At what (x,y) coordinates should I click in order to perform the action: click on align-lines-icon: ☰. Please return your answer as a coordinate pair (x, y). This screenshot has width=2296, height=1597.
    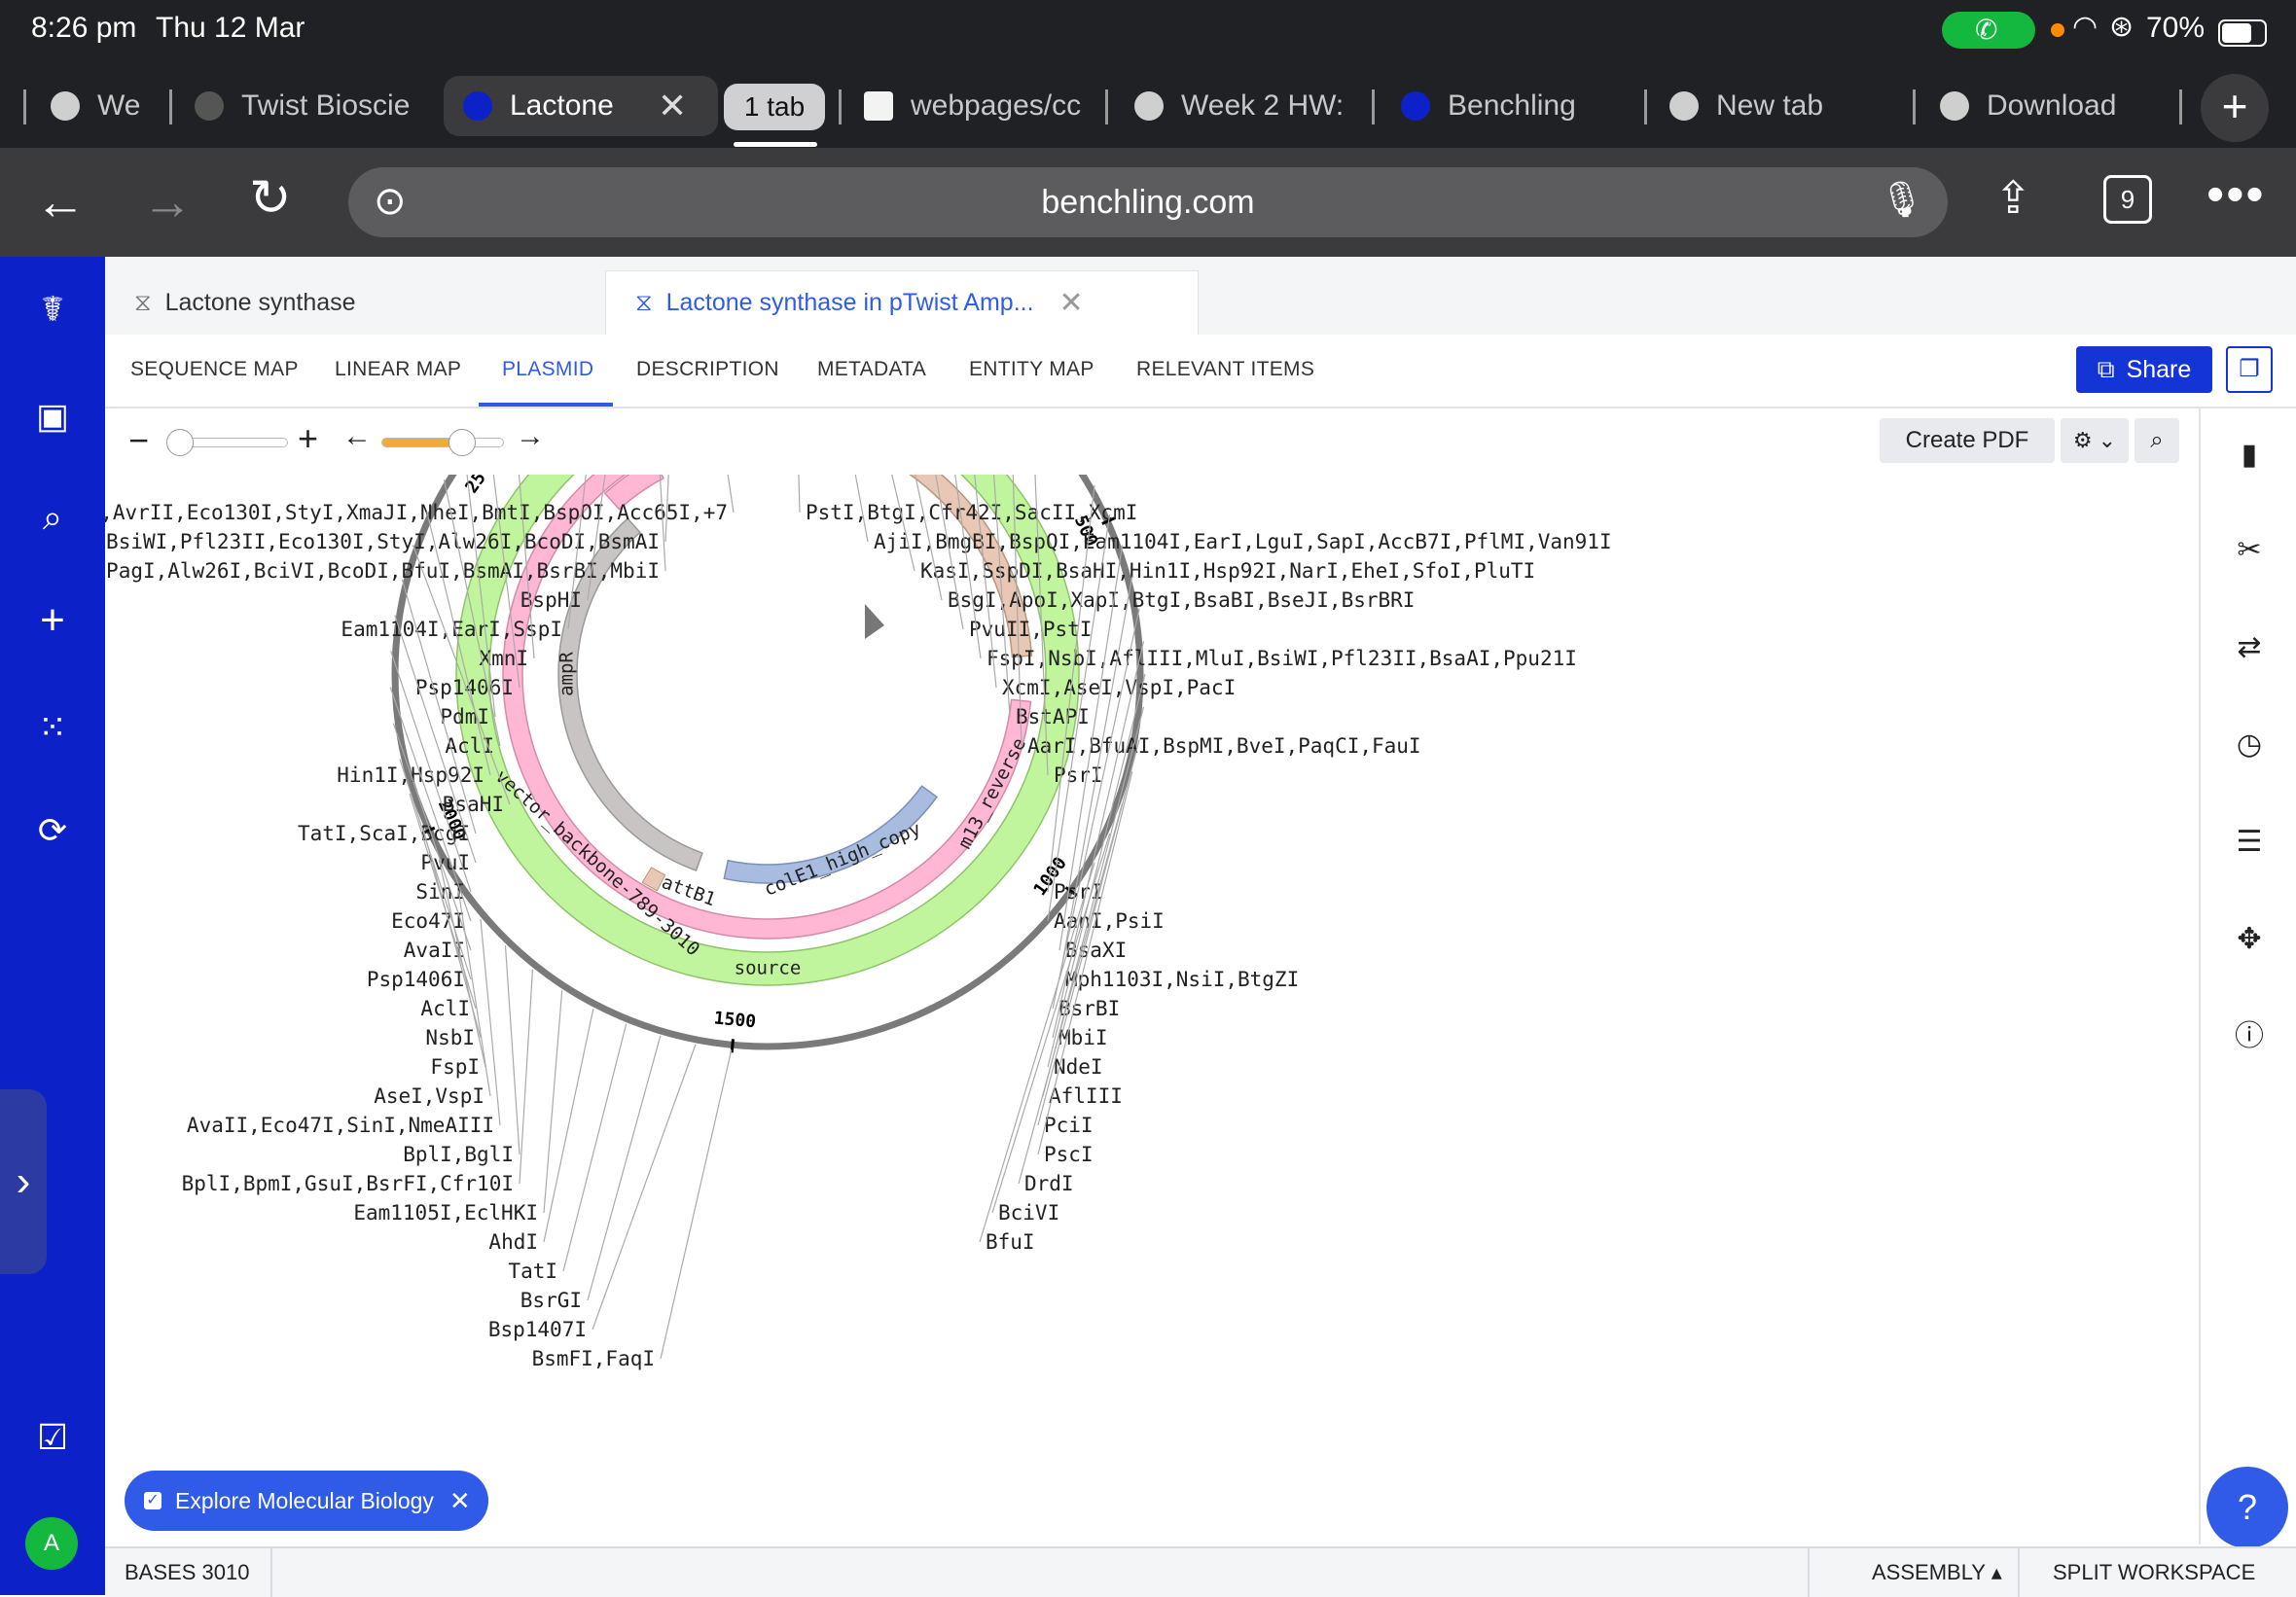
    Looking at the image, I should click on (2249, 842).